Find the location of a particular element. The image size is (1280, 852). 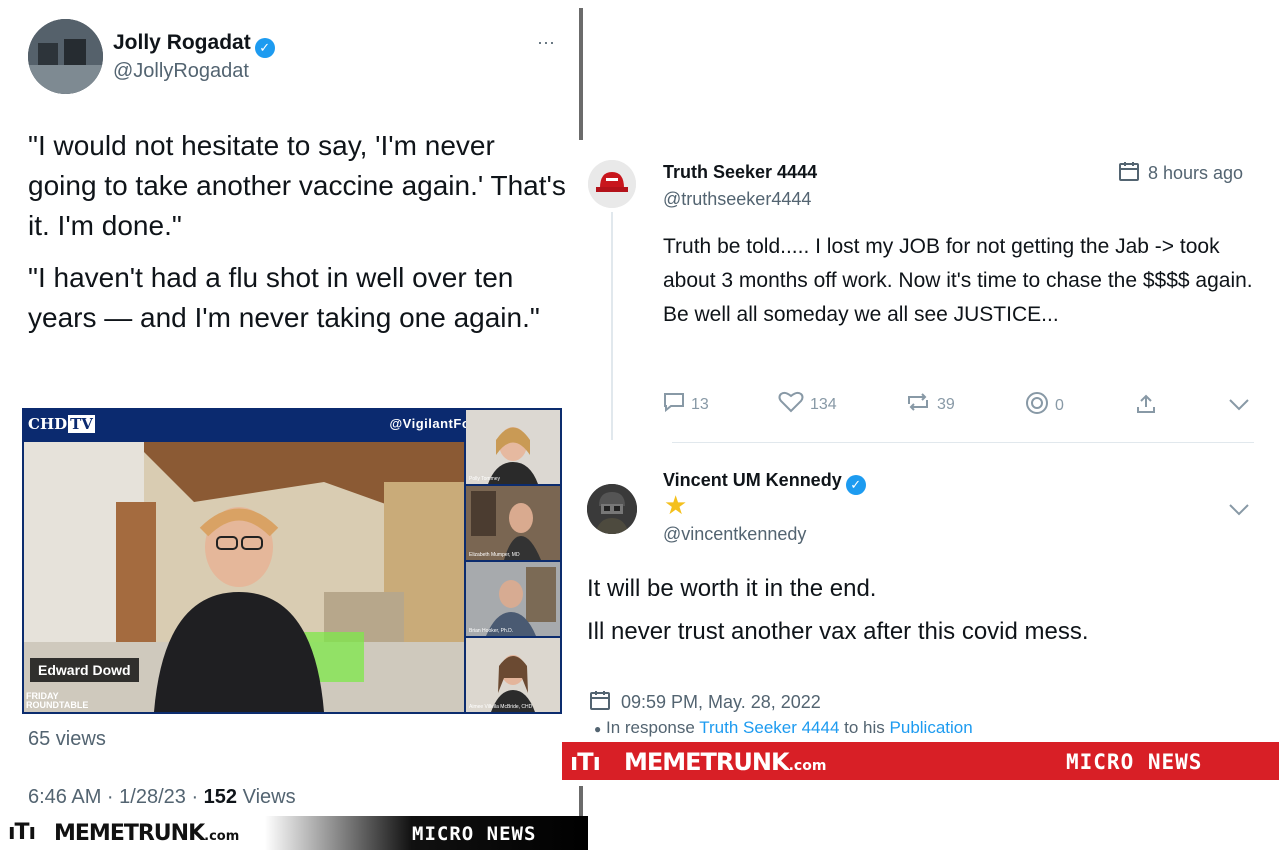

publication-link: Publication is located at coordinates (931, 727).